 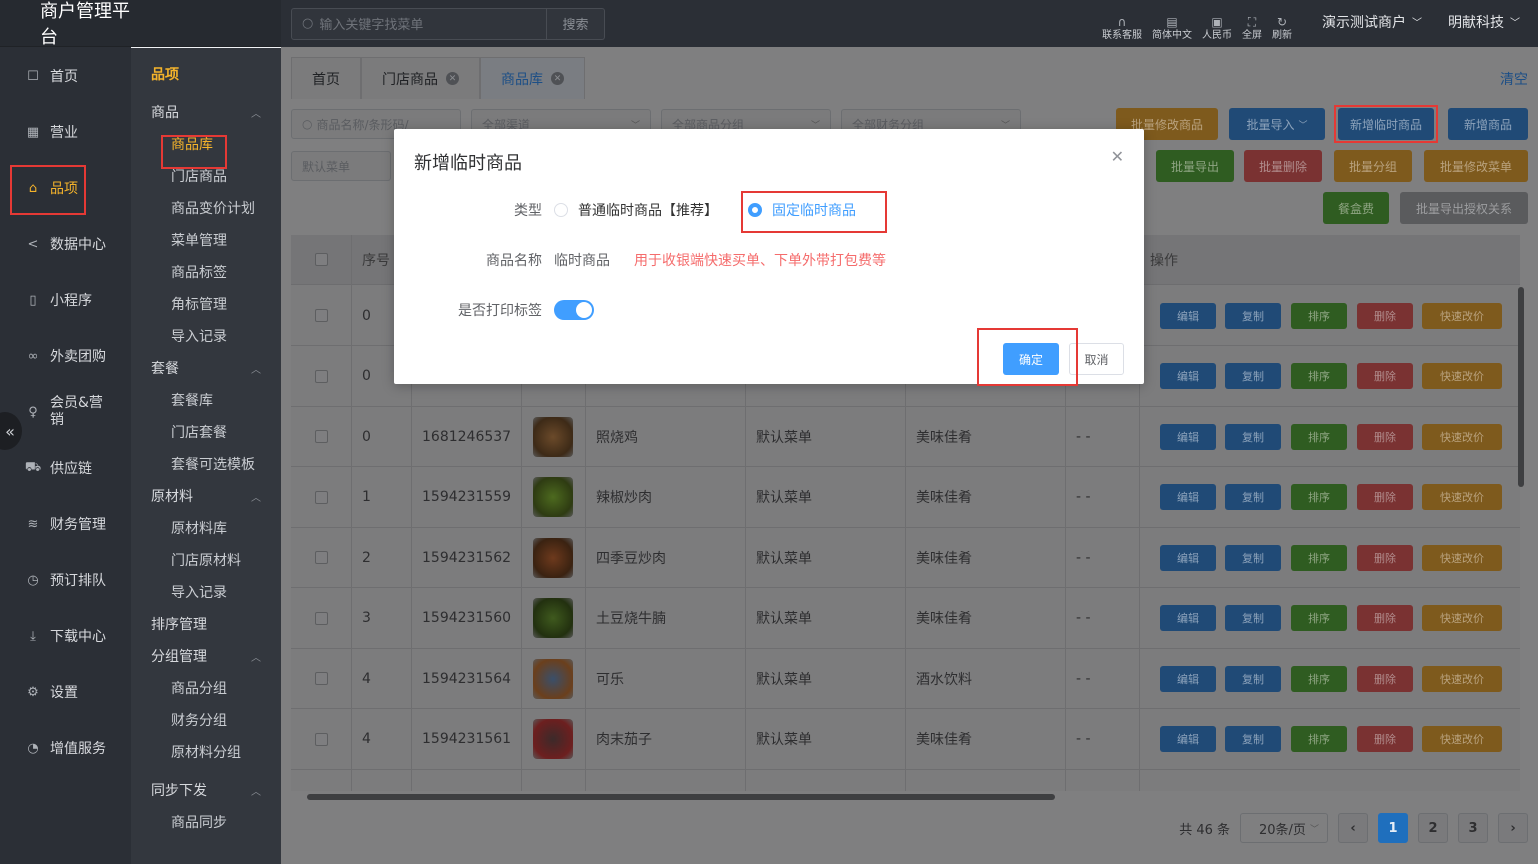 I want to click on batch-menu-button: 批量修改菜单, so click(x=1476, y=166).